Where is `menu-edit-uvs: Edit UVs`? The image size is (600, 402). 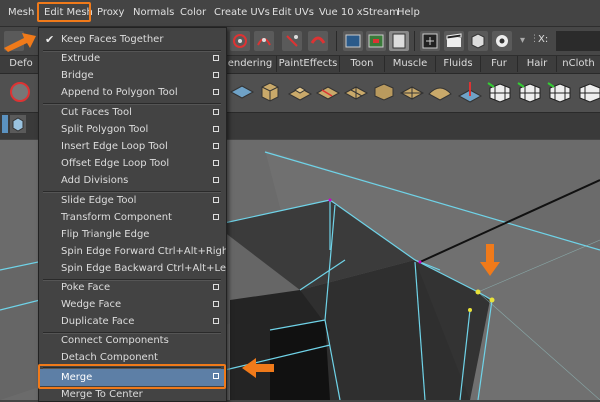 menu-edit-uvs: Edit UVs is located at coordinates (293, 13).